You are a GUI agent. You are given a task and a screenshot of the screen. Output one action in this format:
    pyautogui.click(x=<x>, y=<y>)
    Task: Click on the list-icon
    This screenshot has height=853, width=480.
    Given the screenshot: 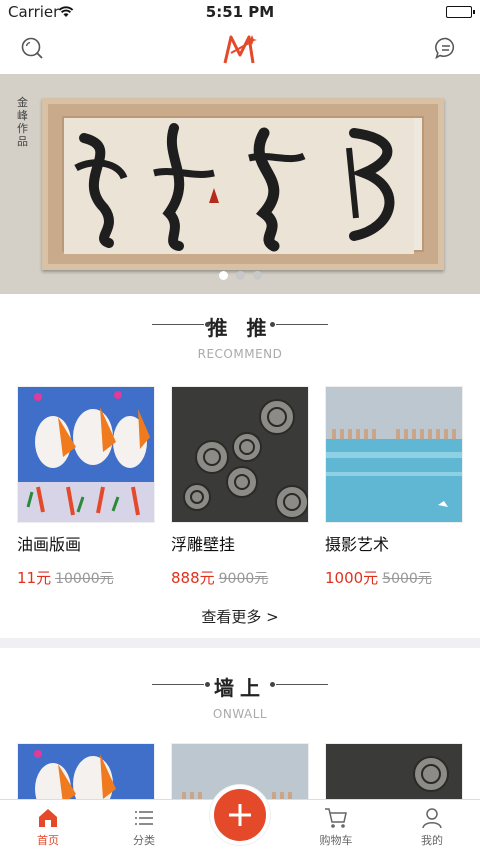 What is the action you would take?
    pyautogui.click(x=144, y=818)
    